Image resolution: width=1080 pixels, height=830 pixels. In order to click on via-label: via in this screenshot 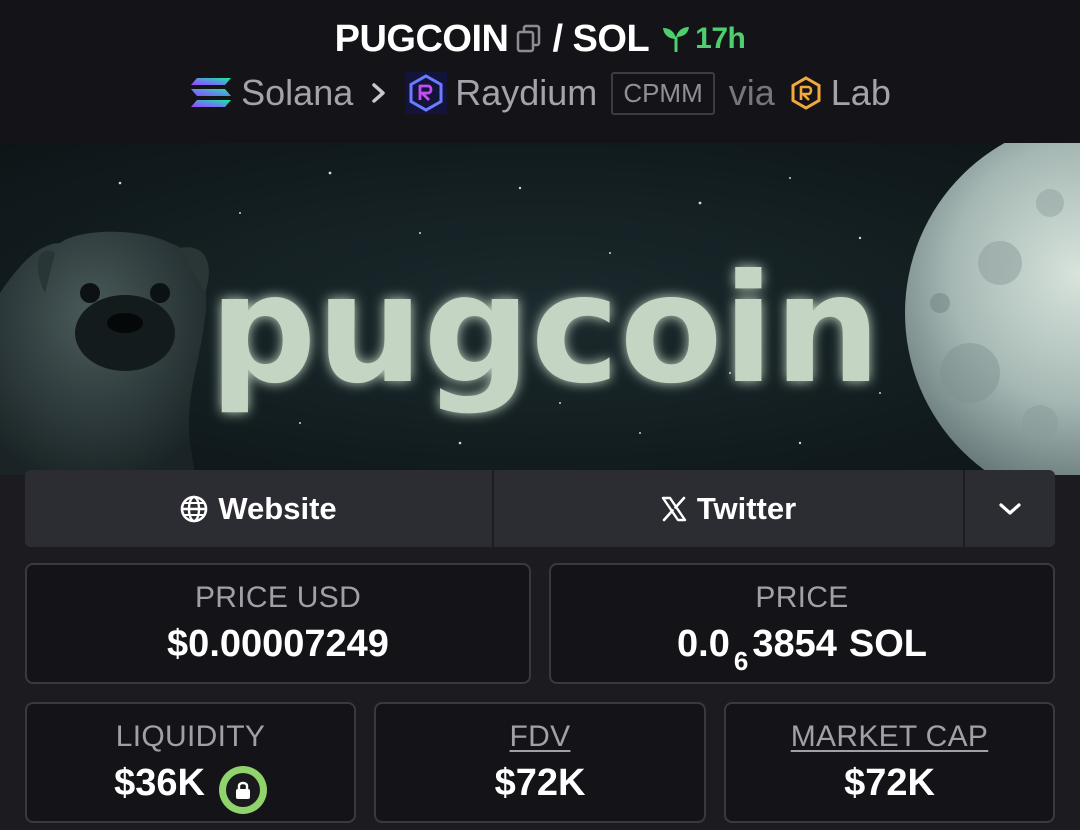, I will do `click(751, 92)`.